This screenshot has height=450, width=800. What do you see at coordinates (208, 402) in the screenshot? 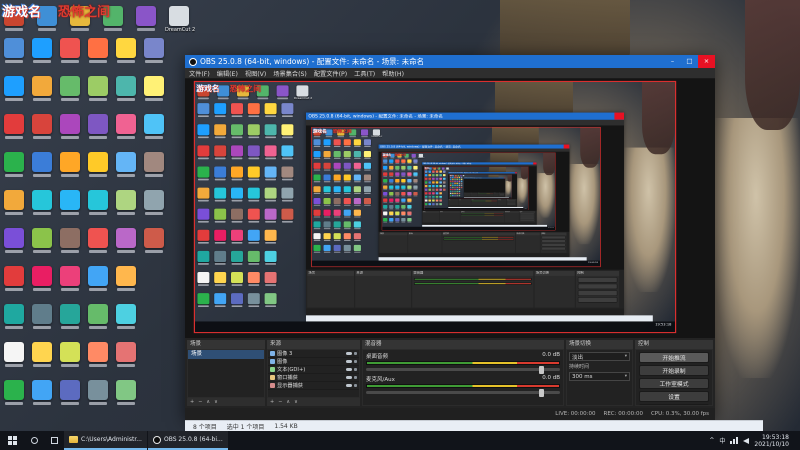
I see `scene-up-button: ∧` at bounding box center [208, 402].